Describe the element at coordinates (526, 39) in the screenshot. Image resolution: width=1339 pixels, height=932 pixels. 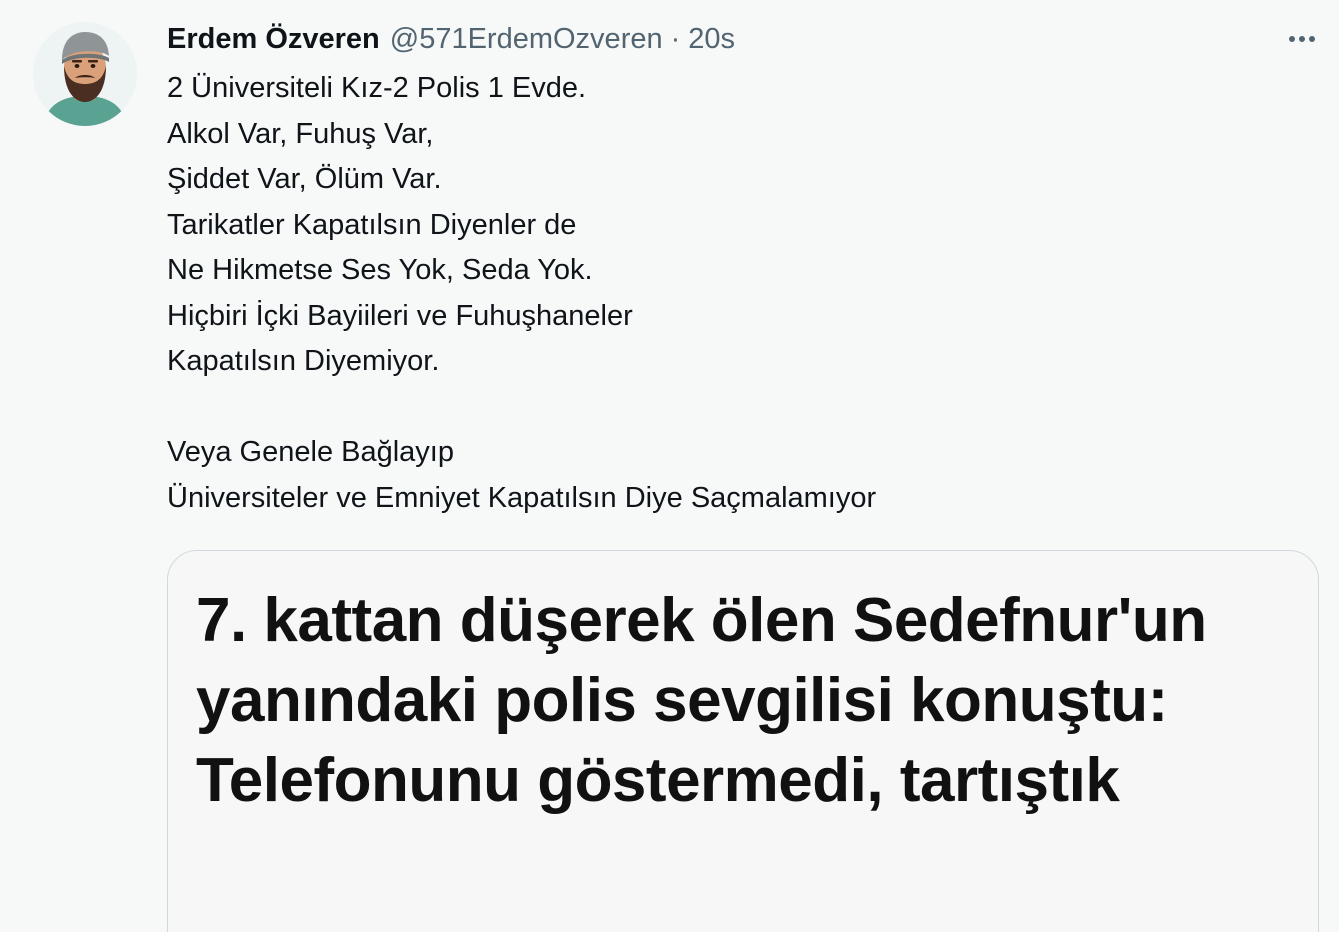
I see `author-handle: @571ErdemOzveren` at that location.